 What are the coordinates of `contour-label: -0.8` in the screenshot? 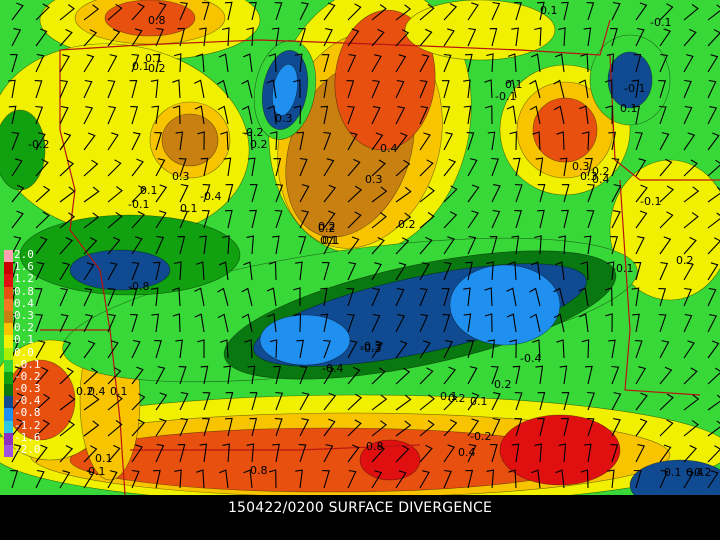 It's located at (138, 286).